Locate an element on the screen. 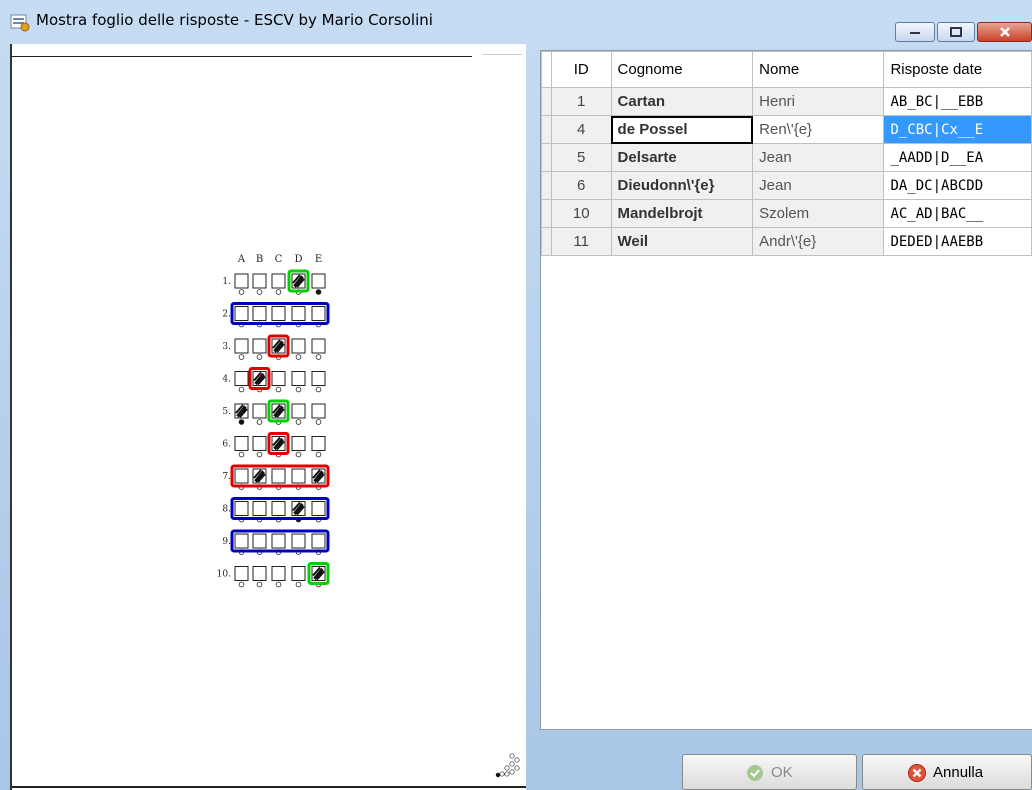 The image size is (1032, 790). cell-id: 5 is located at coordinates (581, 157).